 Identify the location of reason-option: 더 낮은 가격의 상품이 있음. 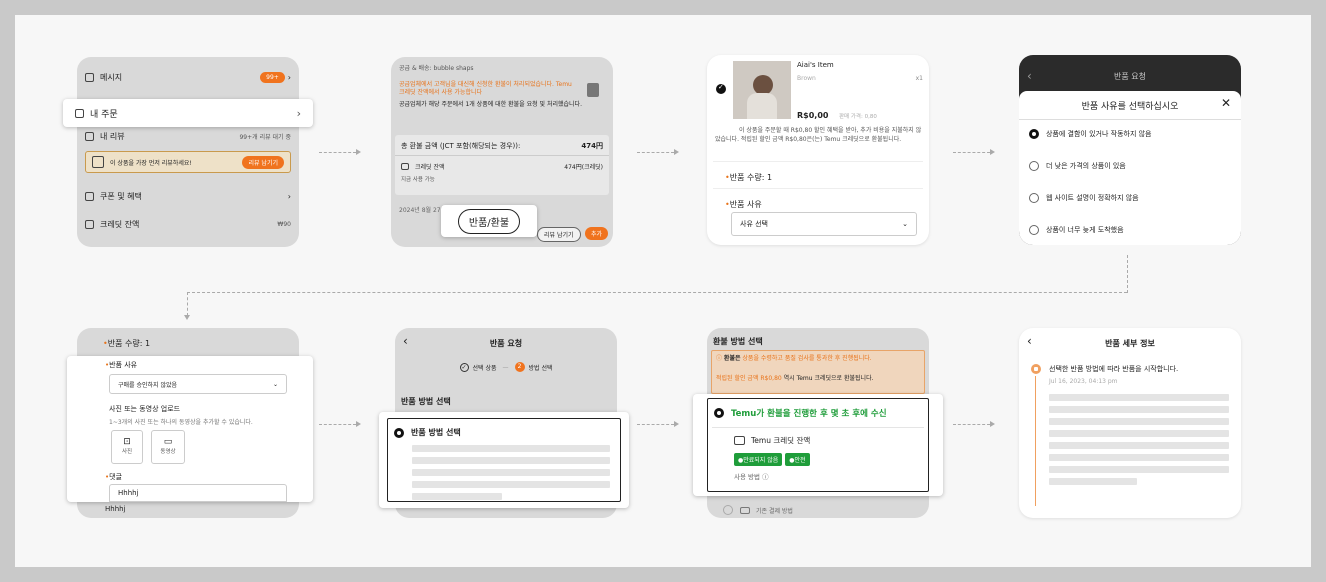
(1130, 166).